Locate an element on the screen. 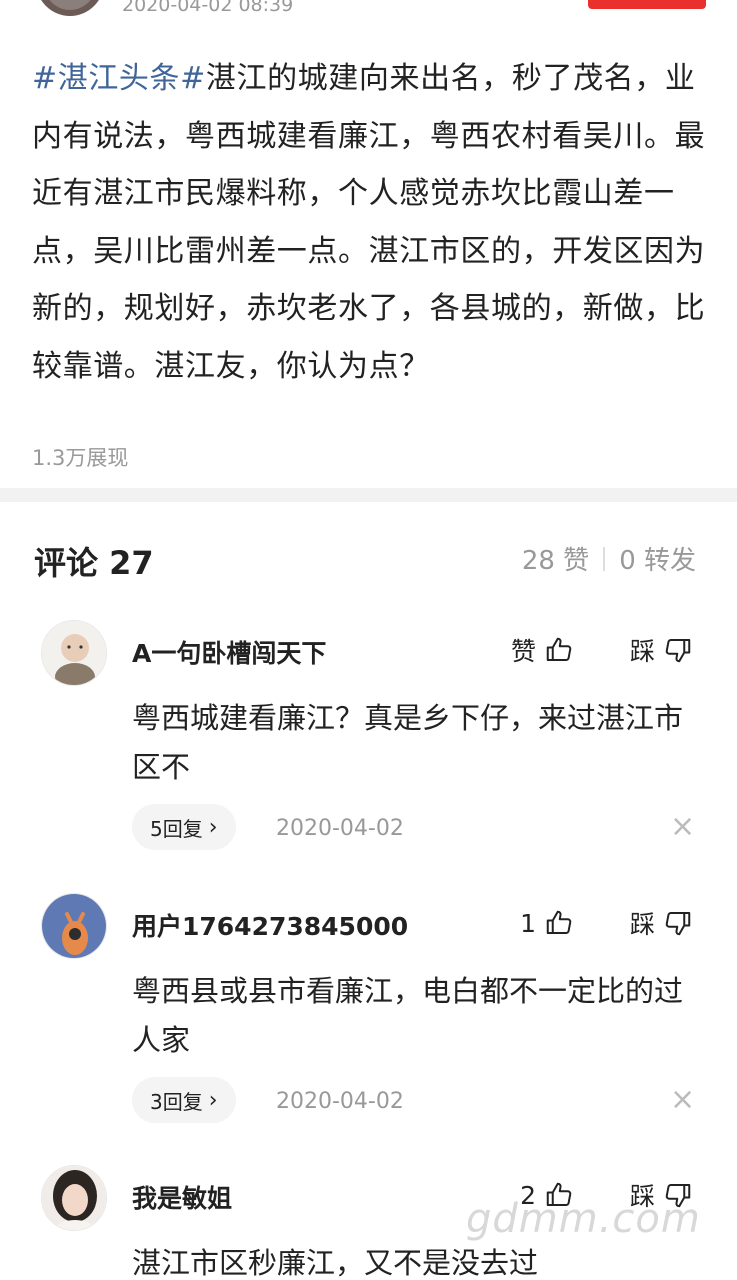 The width and height of the screenshot is (737, 1280). replies-count: 5回复 is located at coordinates (176, 828).